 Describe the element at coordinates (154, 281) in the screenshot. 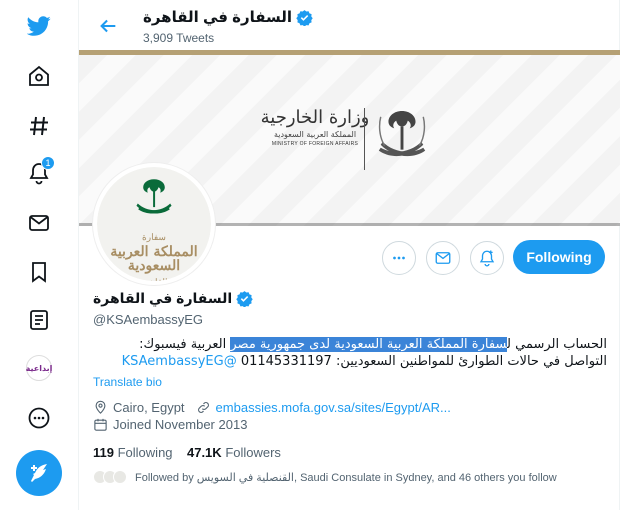

I see `avatar-line-3: القاهرة` at that location.